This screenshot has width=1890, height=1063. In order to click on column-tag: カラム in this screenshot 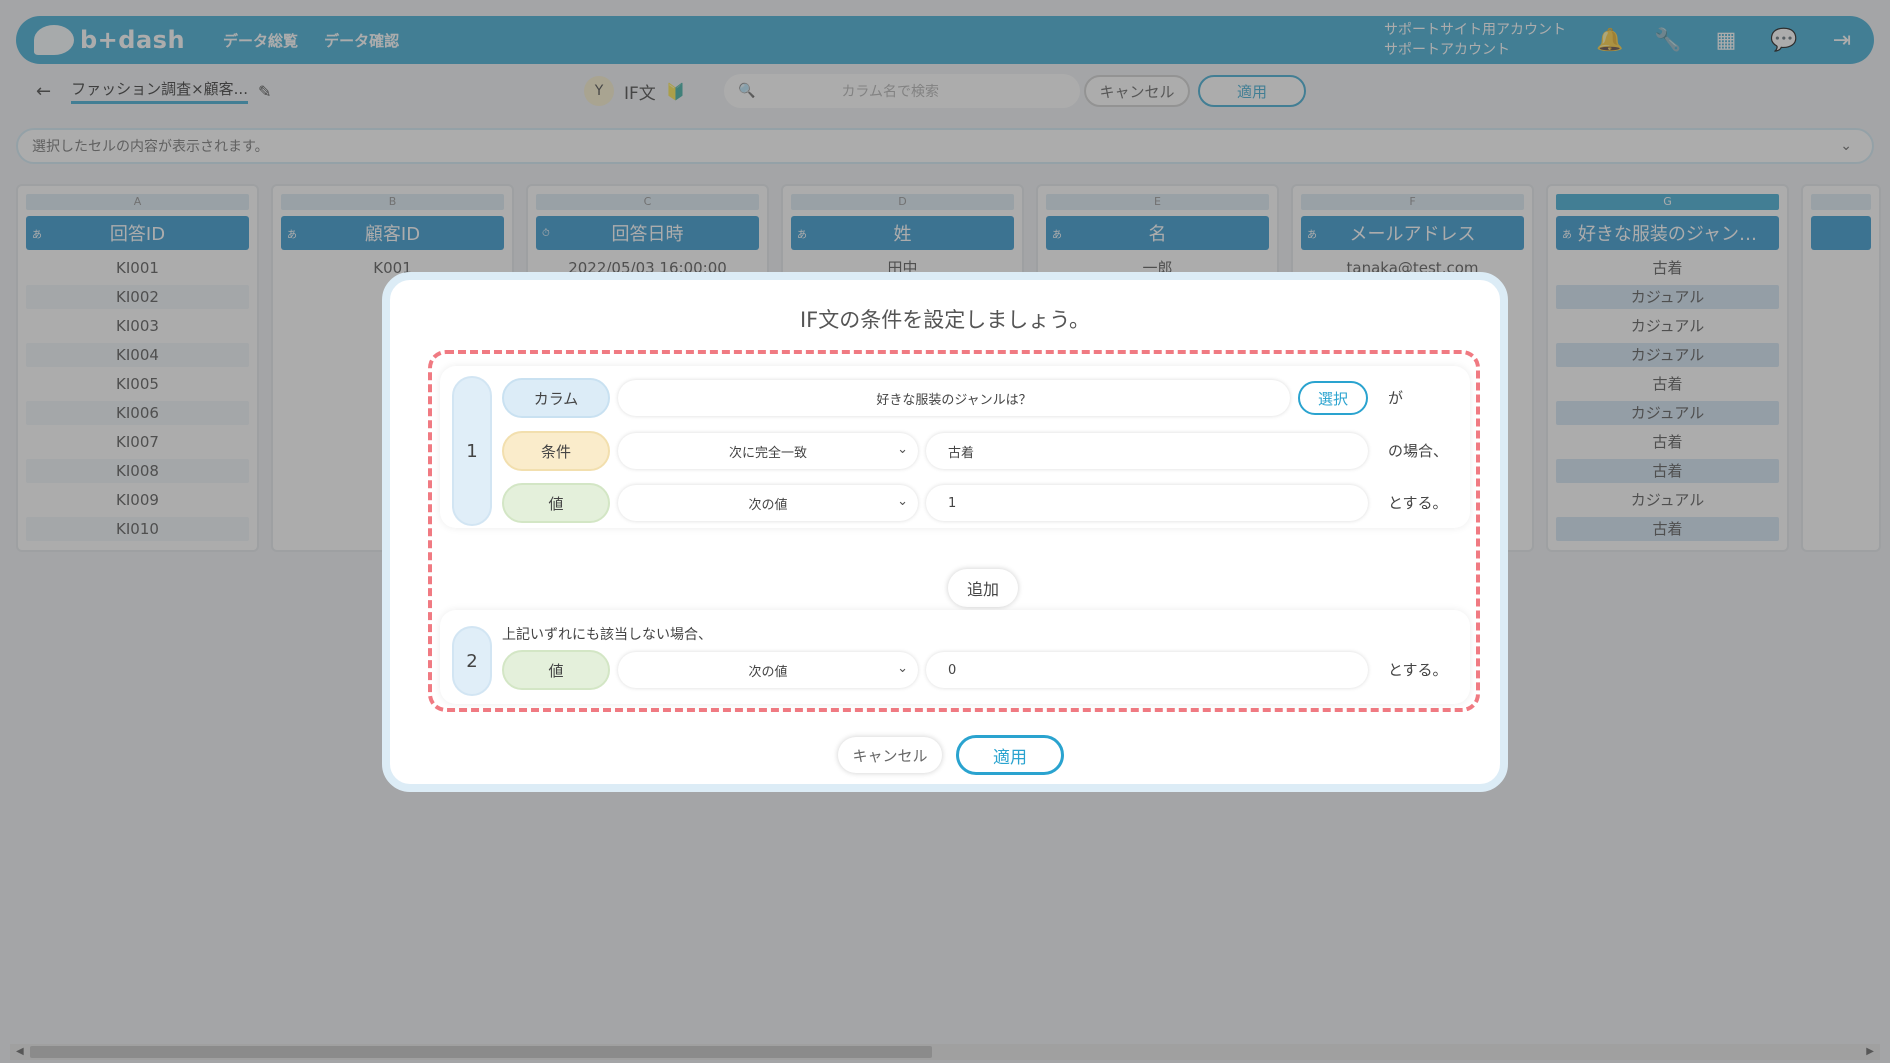, I will do `click(556, 398)`.